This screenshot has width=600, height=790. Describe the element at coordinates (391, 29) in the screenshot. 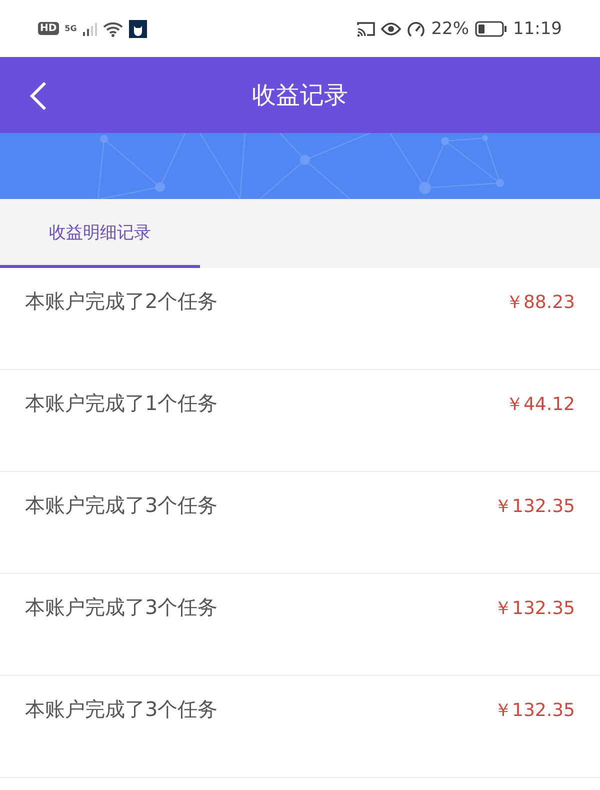

I see `eye-icon` at that location.